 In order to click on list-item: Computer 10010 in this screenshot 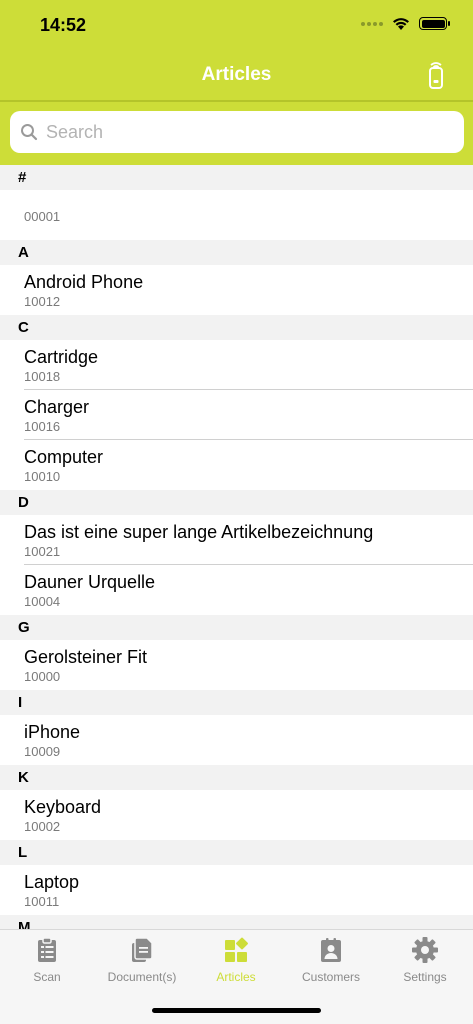, I will do `click(236, 465)`.